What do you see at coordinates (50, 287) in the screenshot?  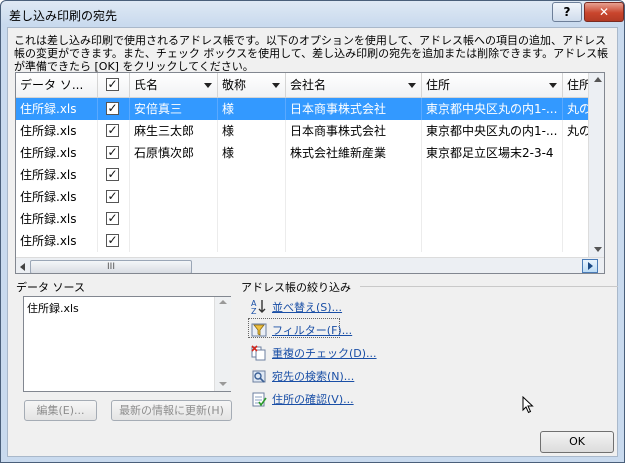 I see `datasource-label: データ ソース` at bounding box center [50, 287].